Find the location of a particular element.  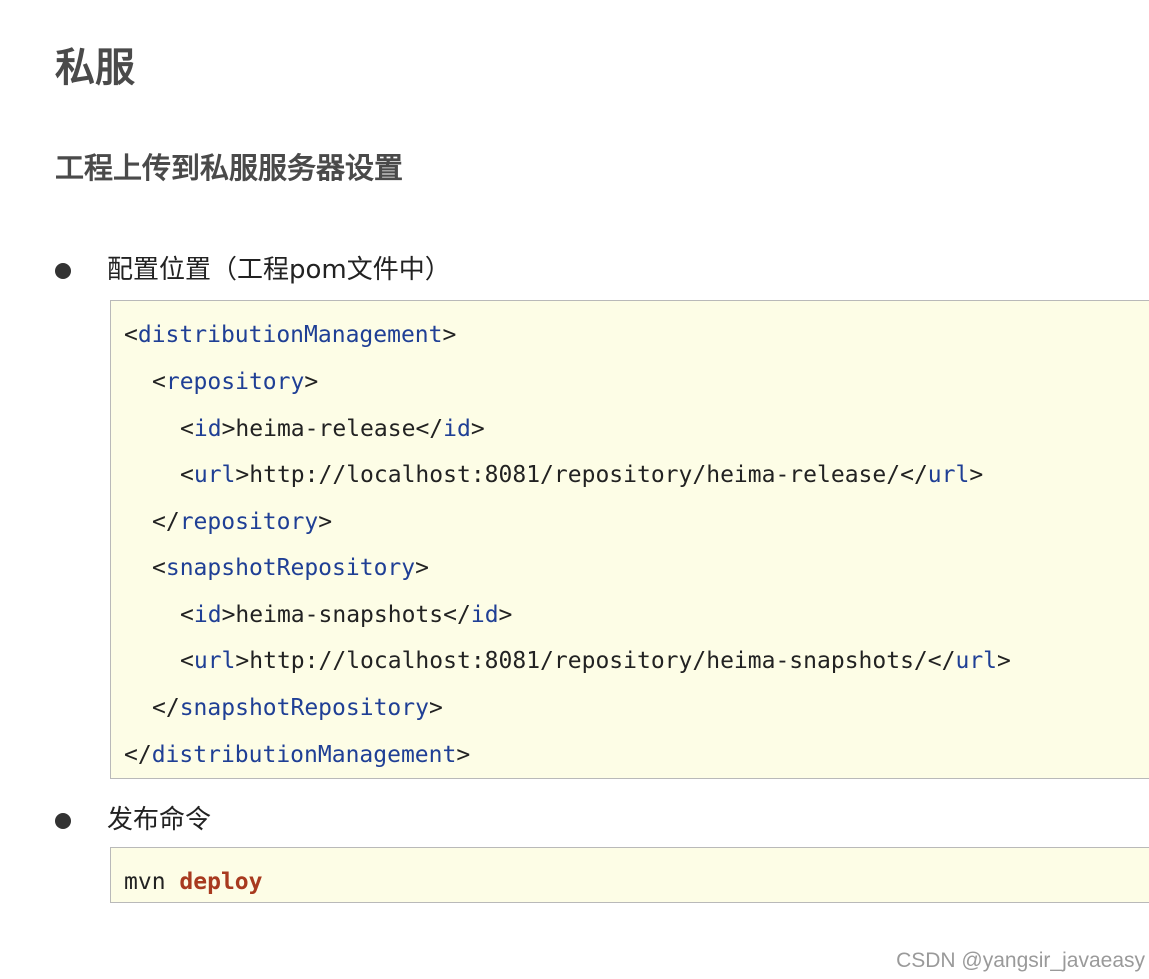

code-block-command: mvn deploy is located at coordinates (629, 875).